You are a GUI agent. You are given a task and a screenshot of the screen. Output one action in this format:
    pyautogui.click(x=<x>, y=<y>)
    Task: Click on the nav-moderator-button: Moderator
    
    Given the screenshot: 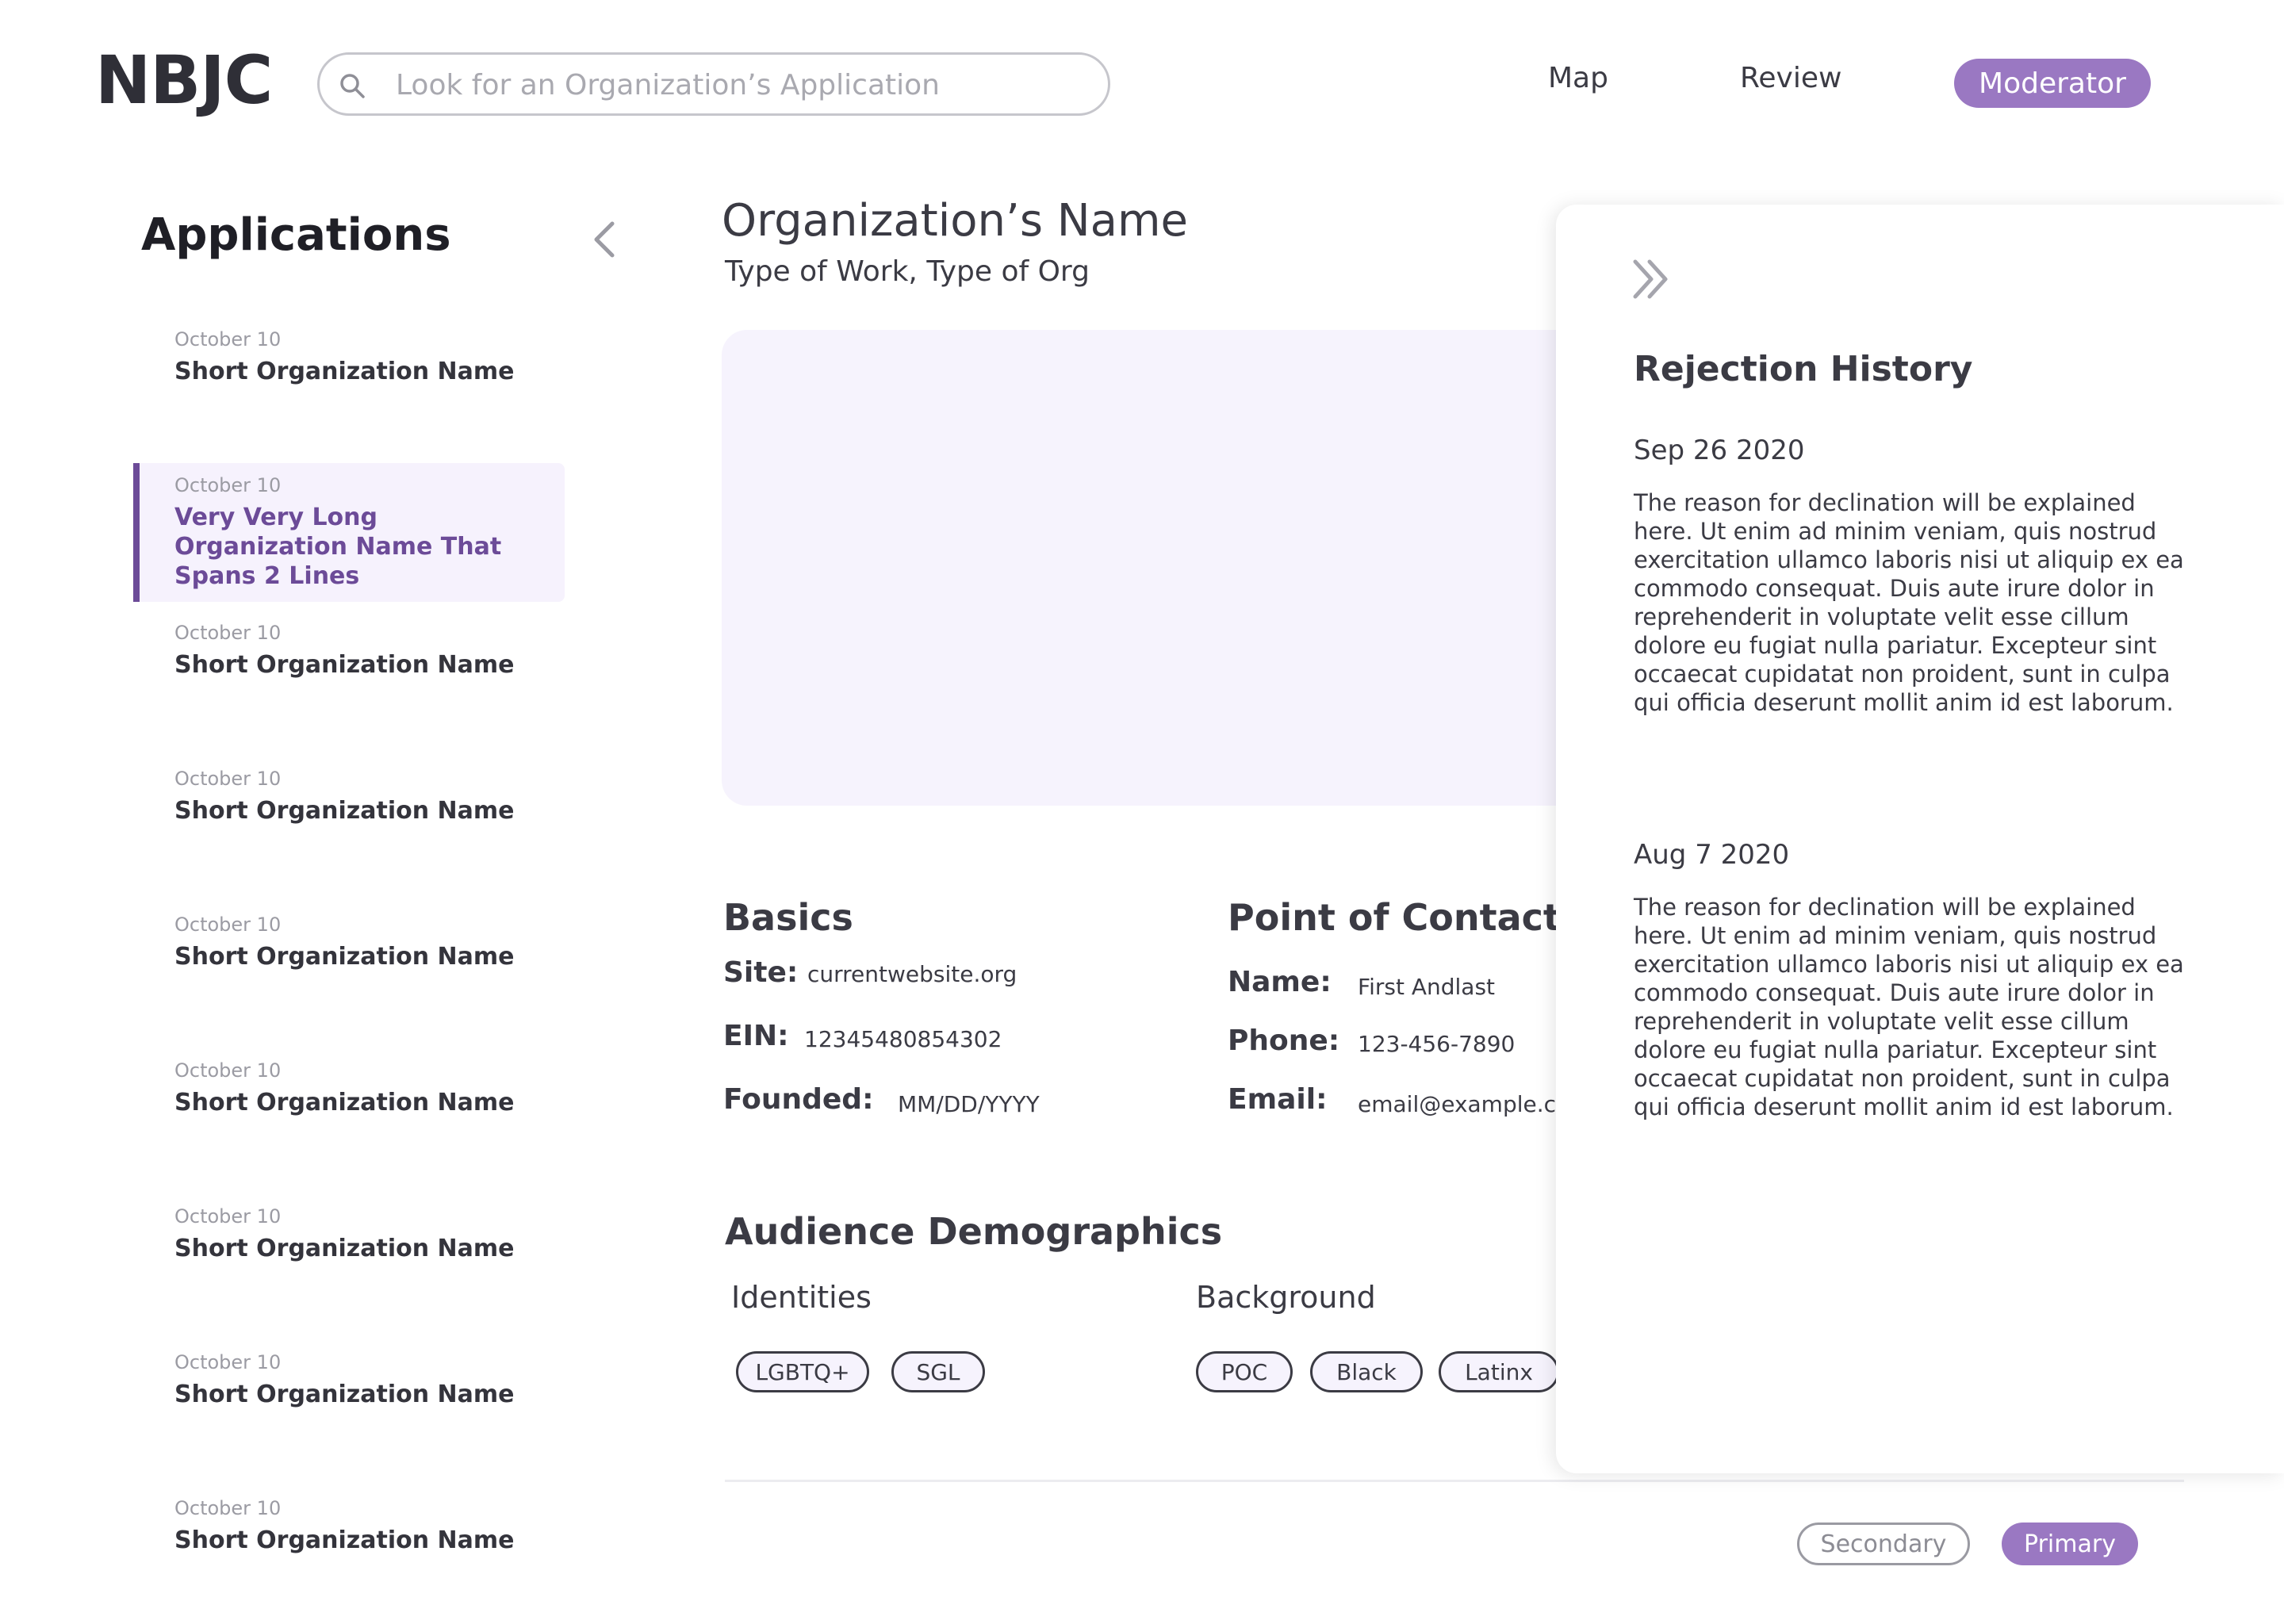 What is the action you would take?
    pyautogui.click(x=2052, y=83)
    